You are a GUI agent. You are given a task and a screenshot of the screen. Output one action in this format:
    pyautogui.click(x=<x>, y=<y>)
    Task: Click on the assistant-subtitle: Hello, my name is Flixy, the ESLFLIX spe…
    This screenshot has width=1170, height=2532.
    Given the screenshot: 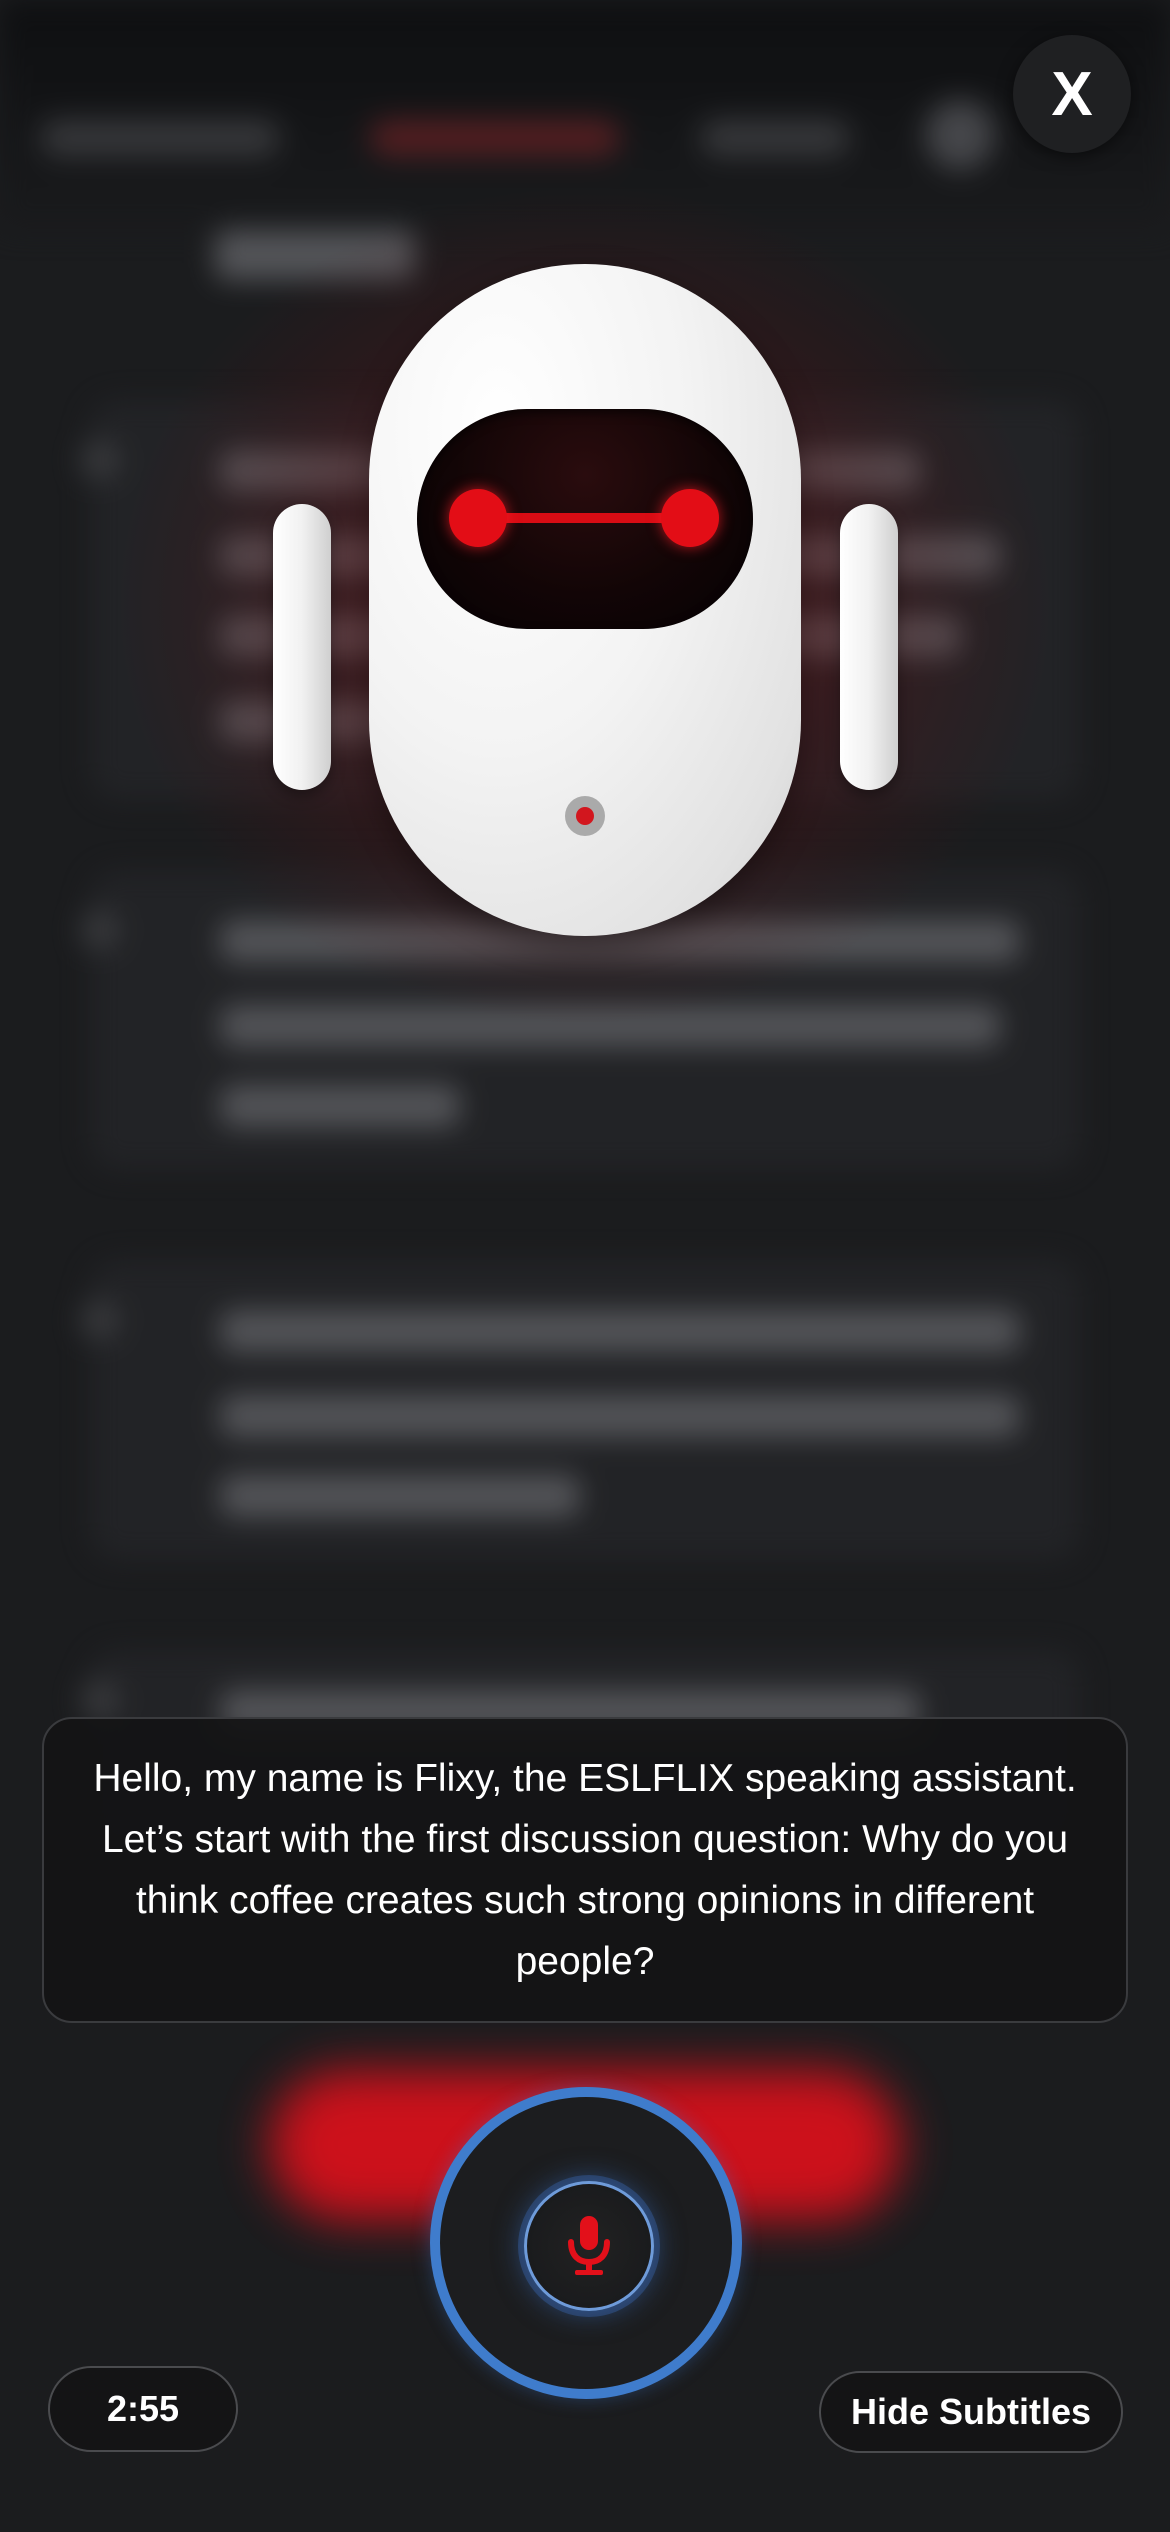 What is the action you would take?
    pyautogui.click(x=585, y=1870)
    